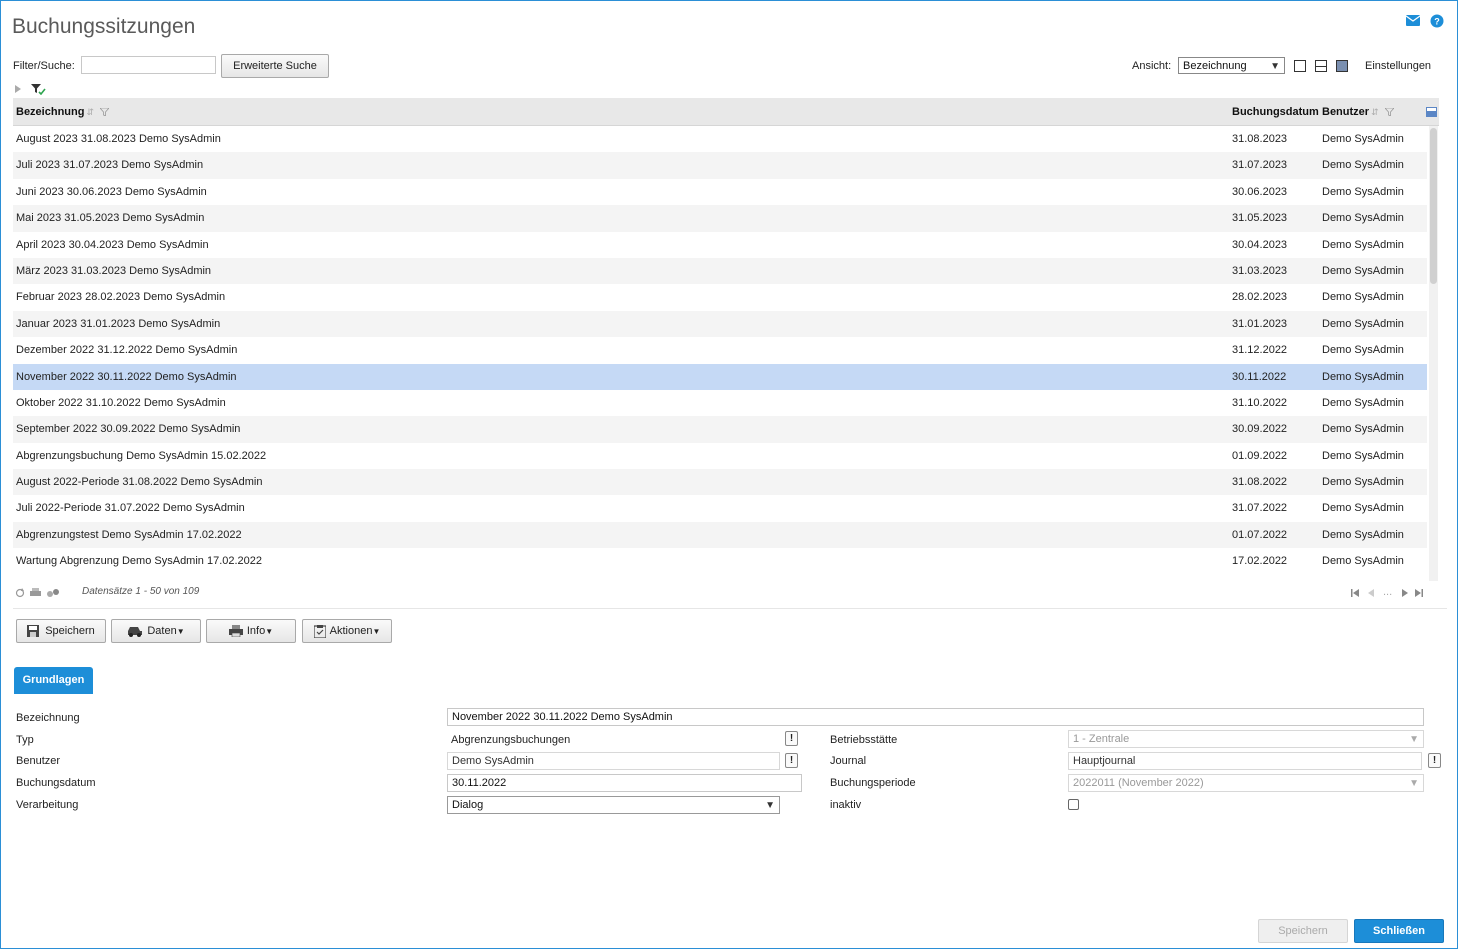  What do you see at coordinates (1300, 66) in the screenshot?
I see `view-small-icon` at bounding box center [1300, 66].